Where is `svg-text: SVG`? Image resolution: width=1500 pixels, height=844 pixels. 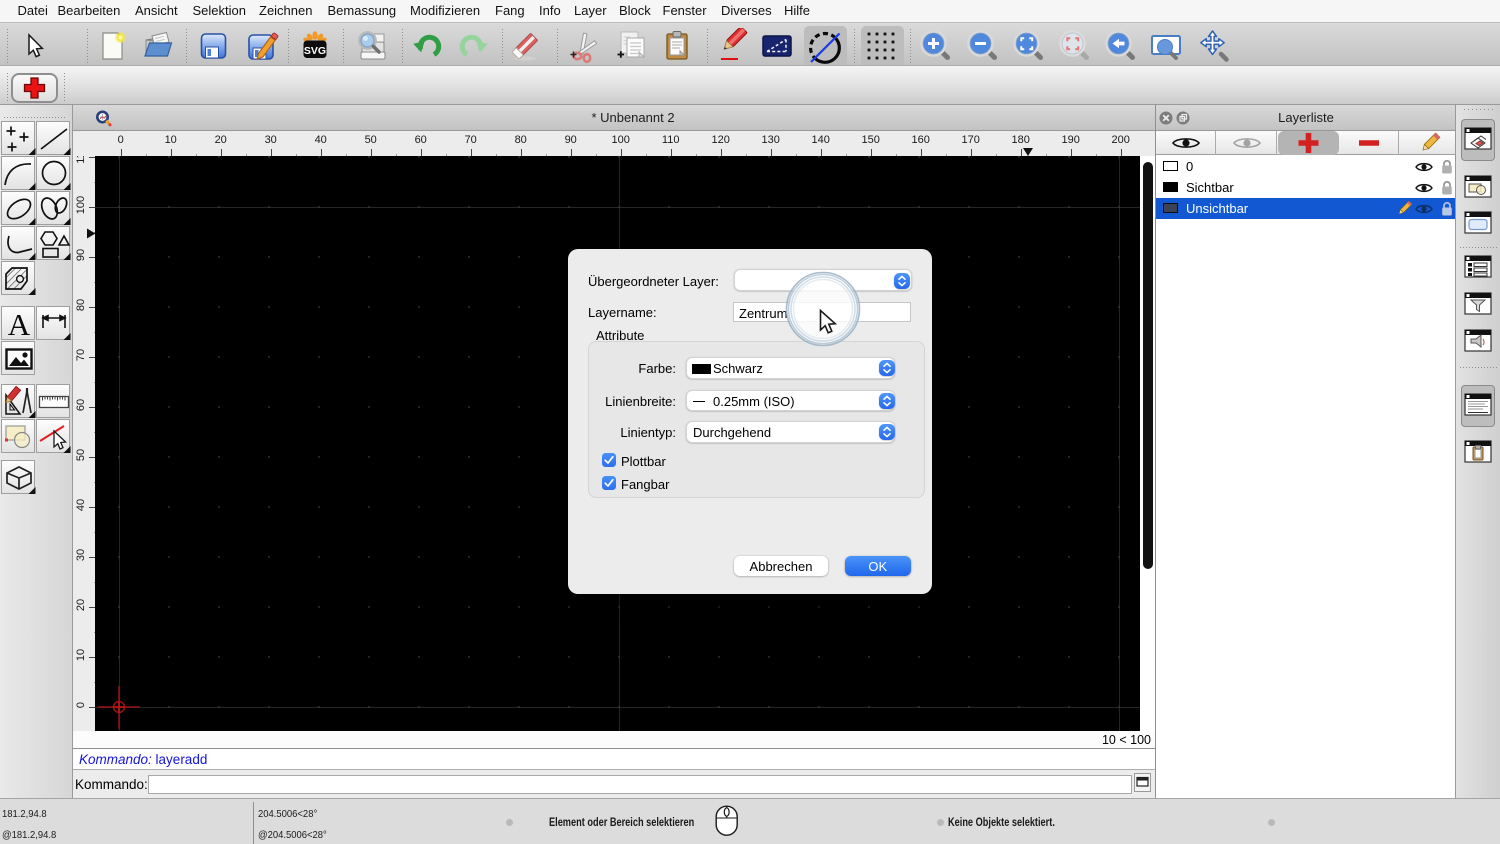
svg-text: SVG is located at coordinates (315, 51).